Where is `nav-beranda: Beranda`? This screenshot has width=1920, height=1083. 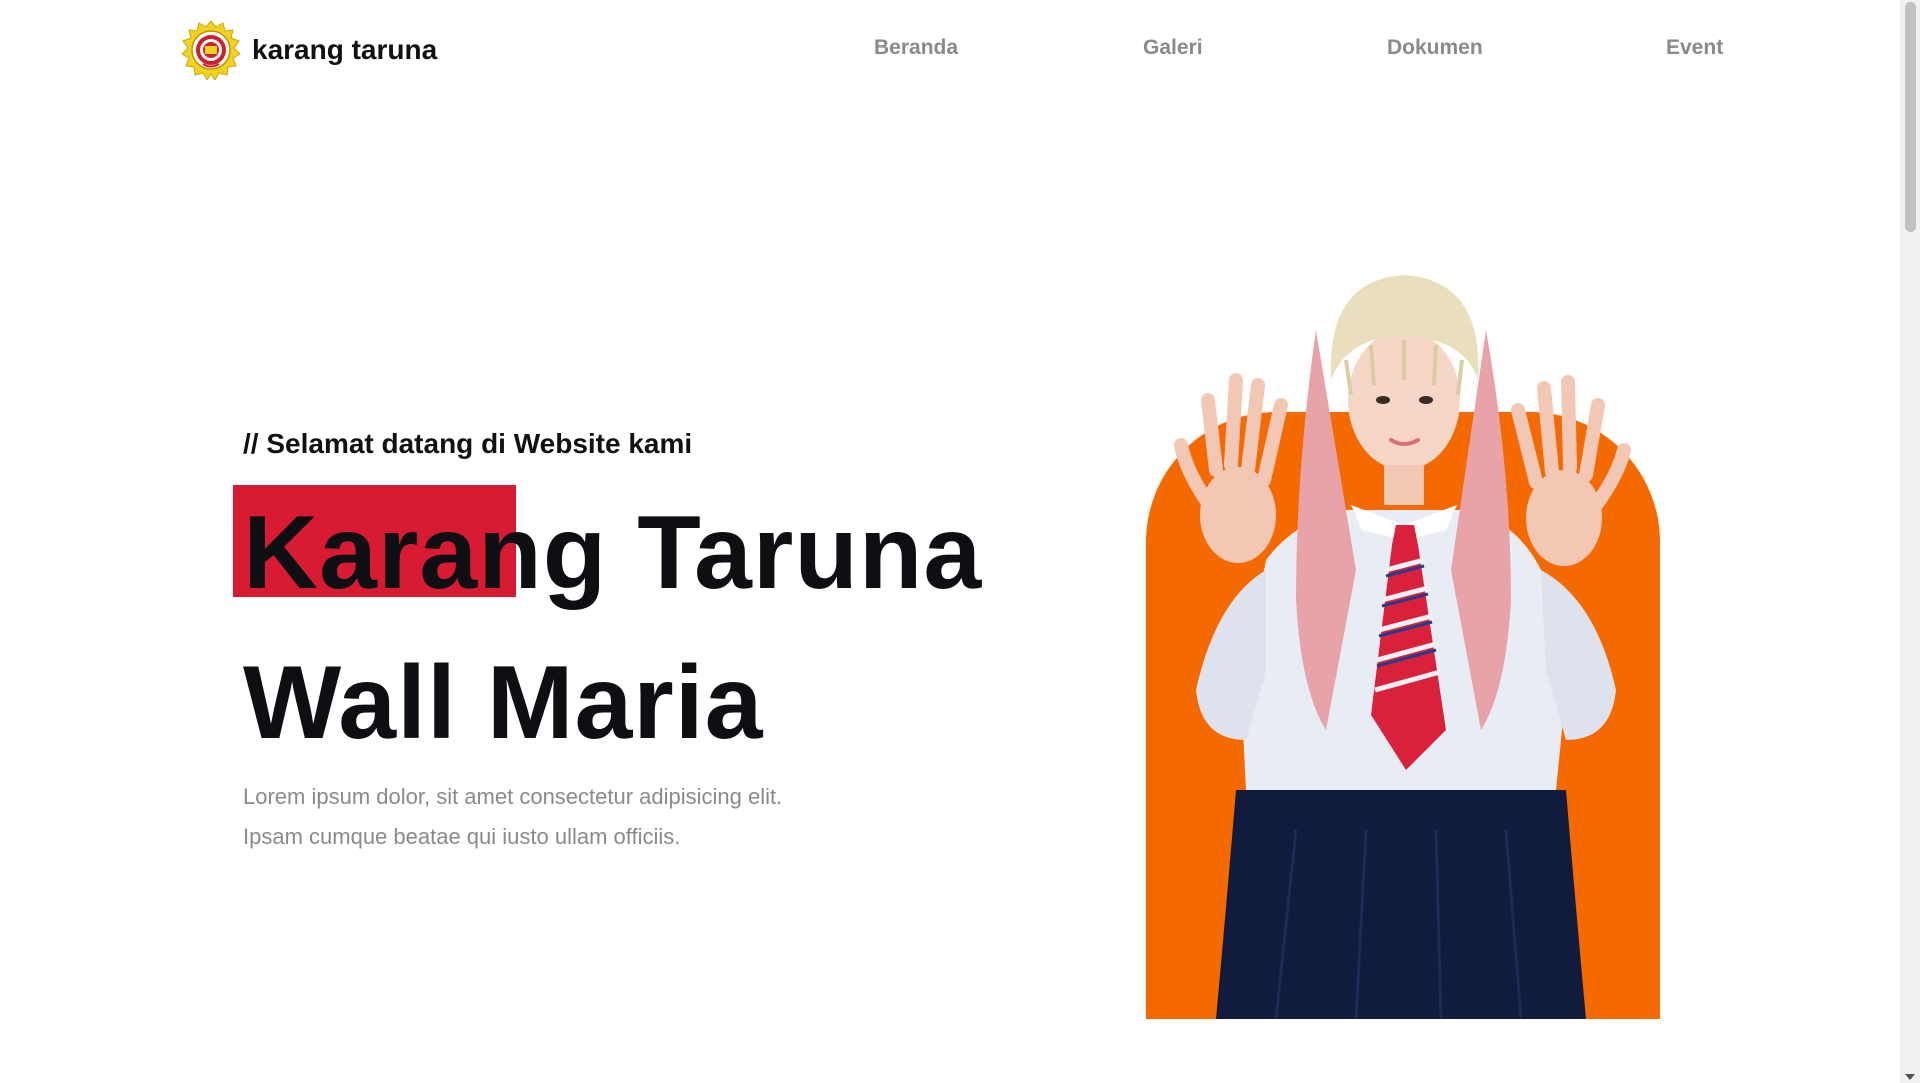
nav-beranda: Beranda is located at coordinates (916, 48).